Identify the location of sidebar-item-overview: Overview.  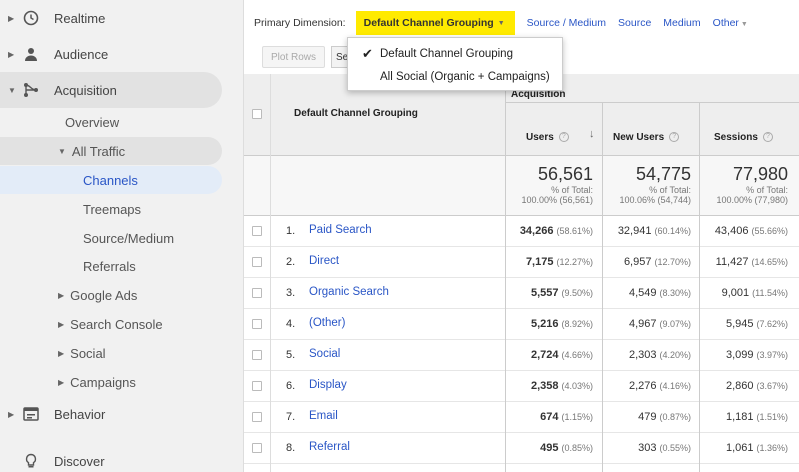
(92, 122).